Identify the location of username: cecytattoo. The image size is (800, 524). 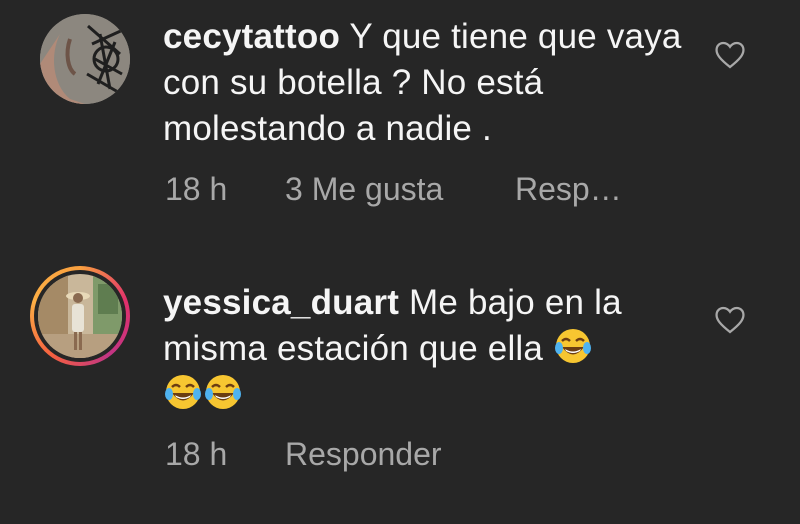
(251, 36).